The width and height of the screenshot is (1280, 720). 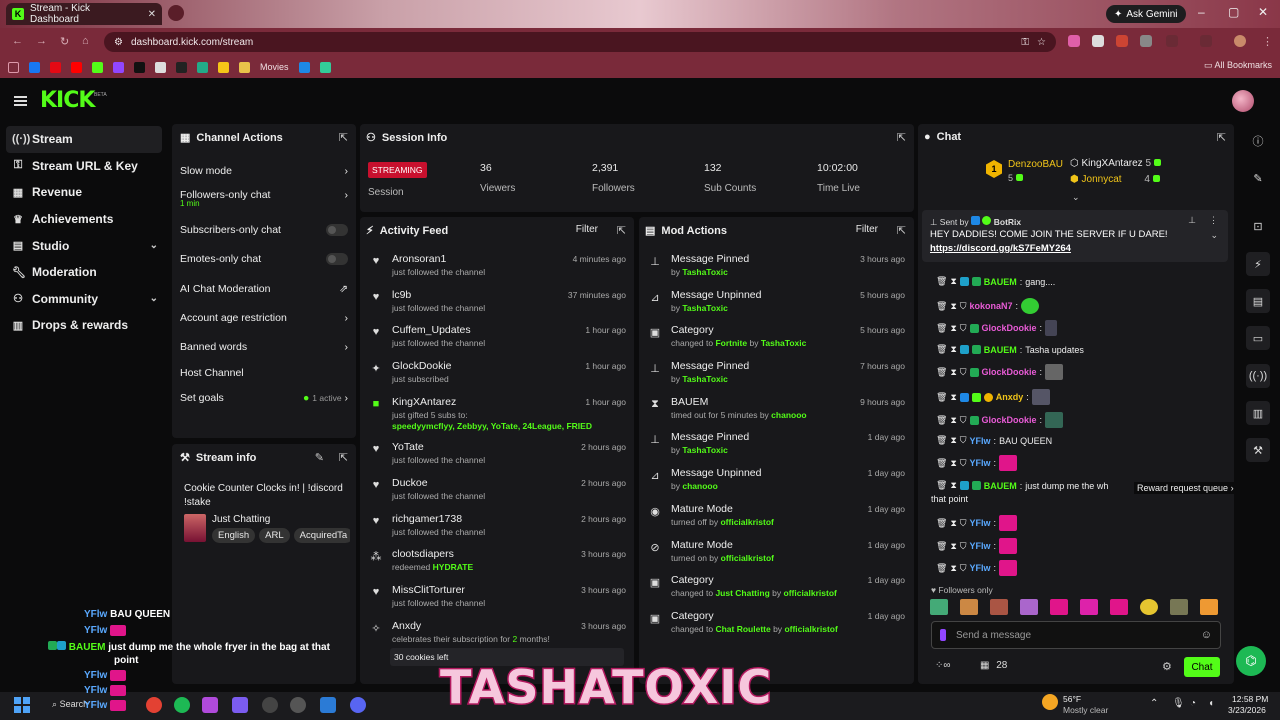 I want to click on chat-bubble-icon: ▭, so click(x=1258, y=338).